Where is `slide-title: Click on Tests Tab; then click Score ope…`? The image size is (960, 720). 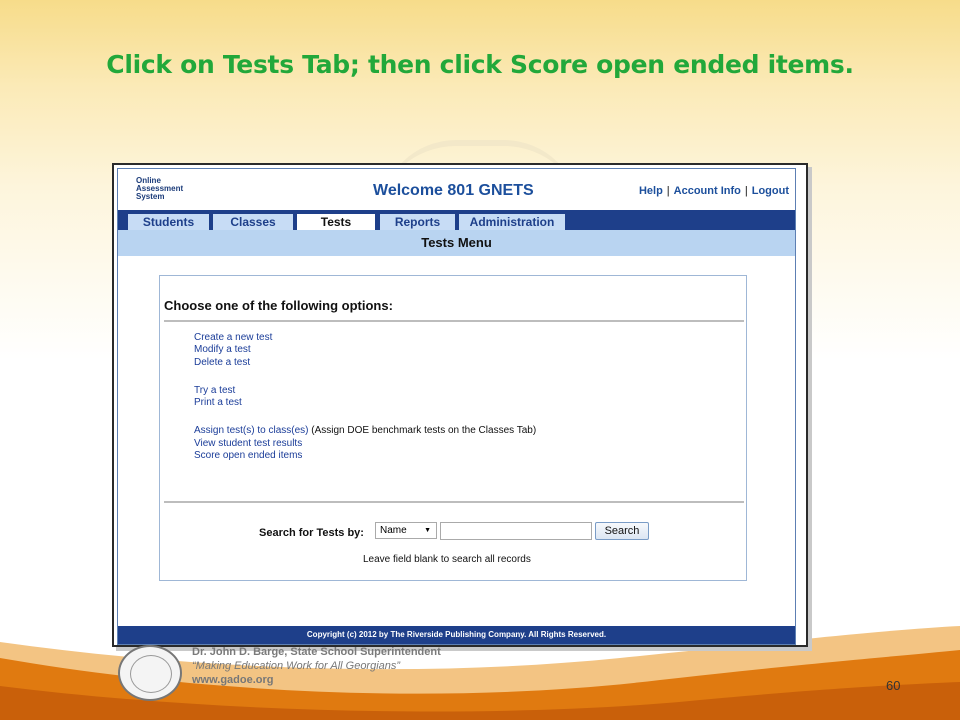
slide-title: Click on Tests Tab; then click Score ope… is located at coordinates (480, 64).